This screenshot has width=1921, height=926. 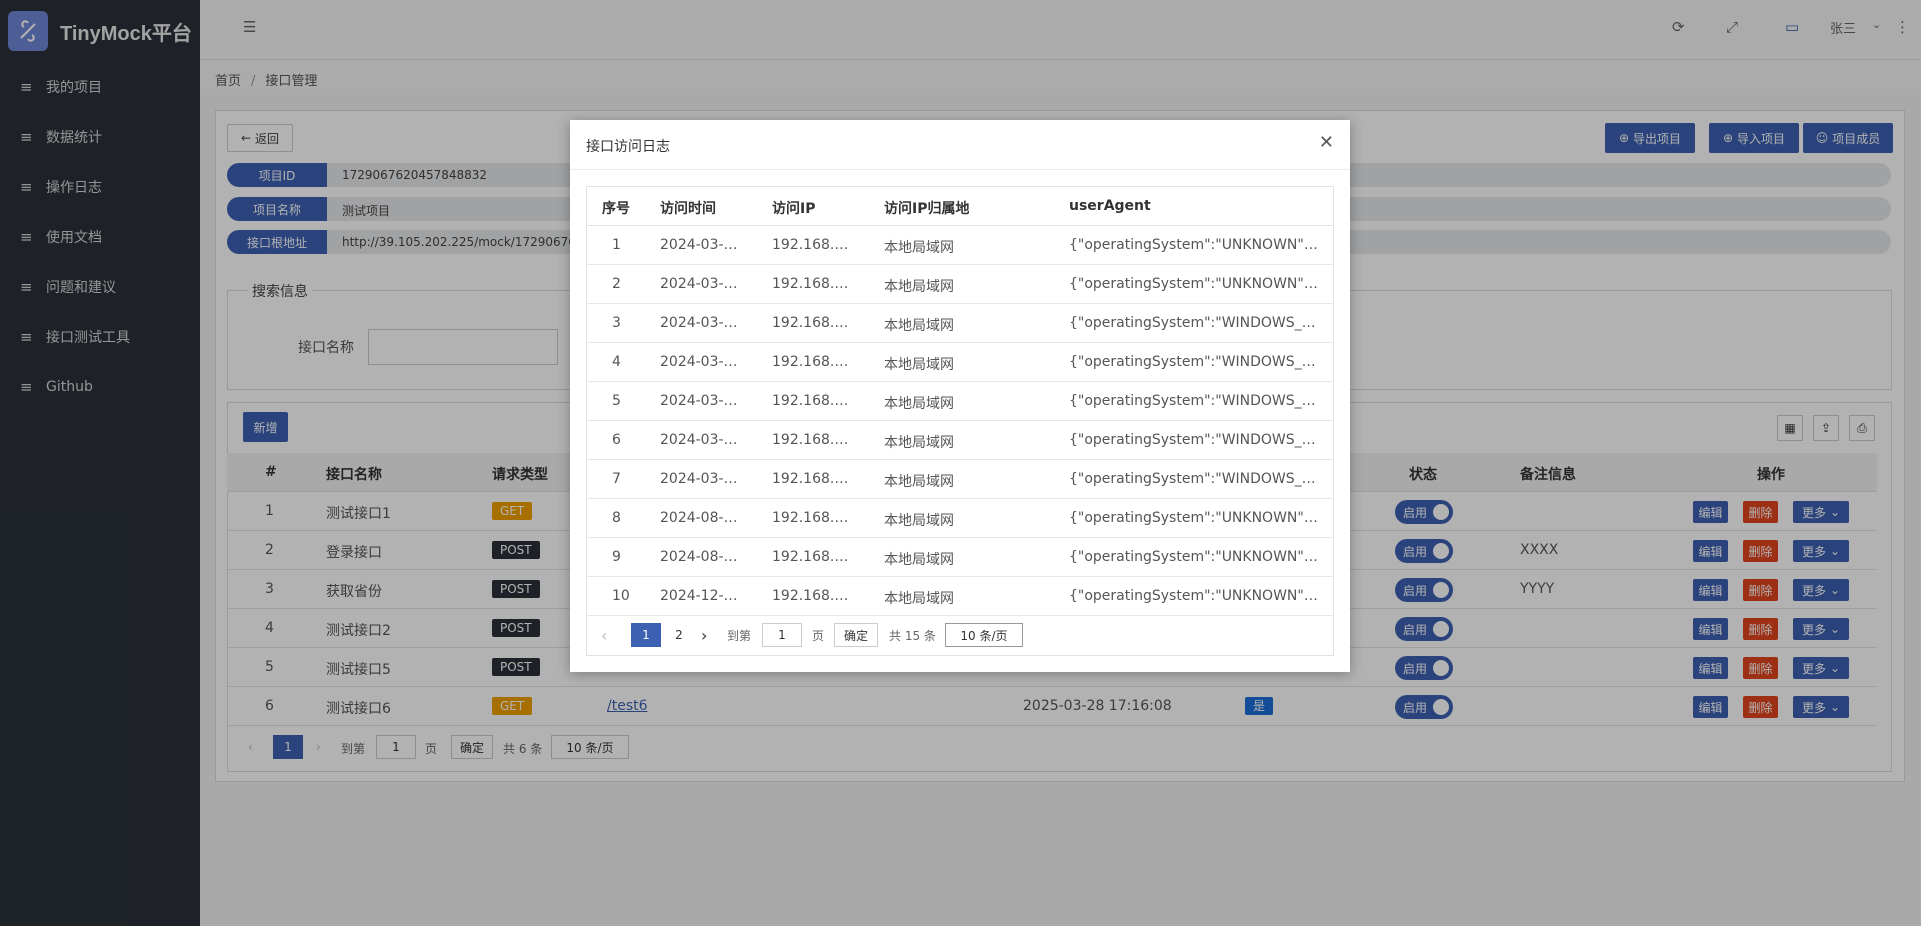 I want to click on log-goto-label: 到第, so click(x=739, y=635).